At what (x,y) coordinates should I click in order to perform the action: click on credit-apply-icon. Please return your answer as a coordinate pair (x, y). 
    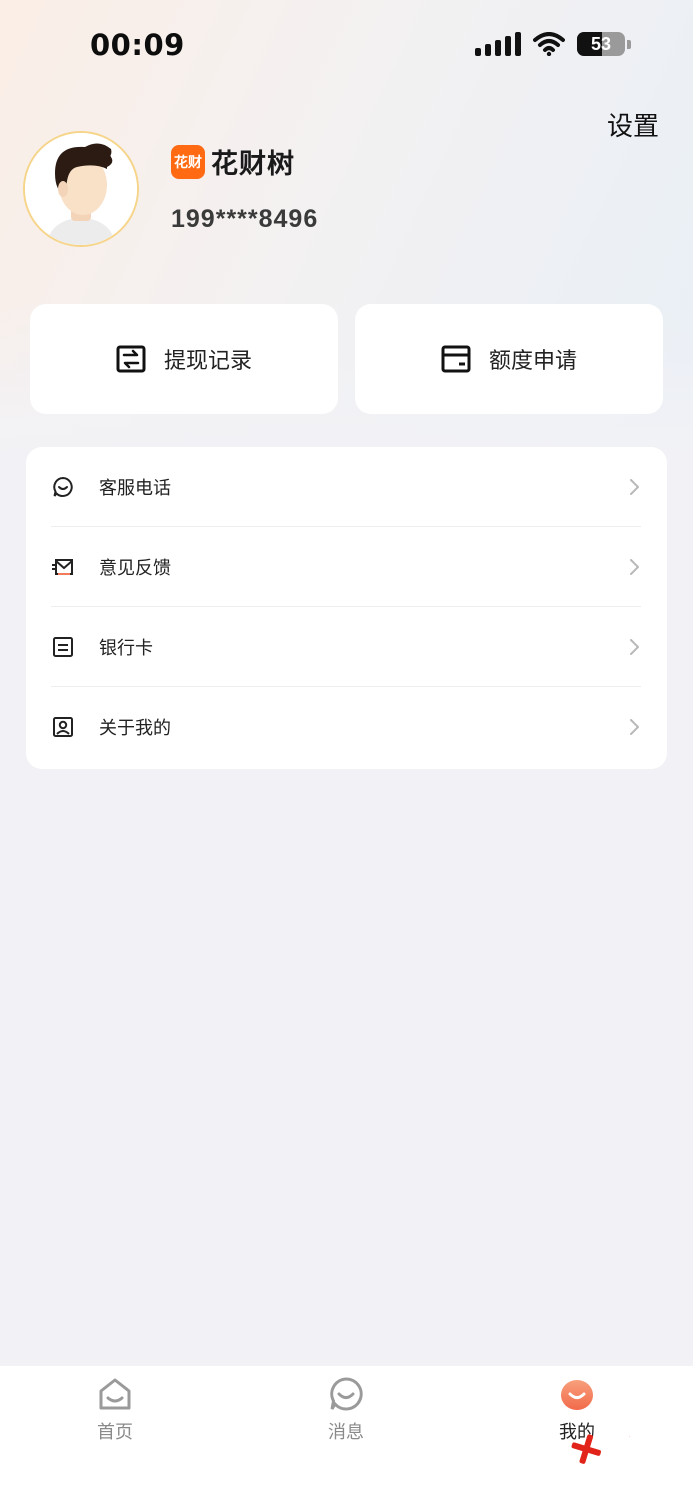
    Looking at the image, I should click on (456, 359).